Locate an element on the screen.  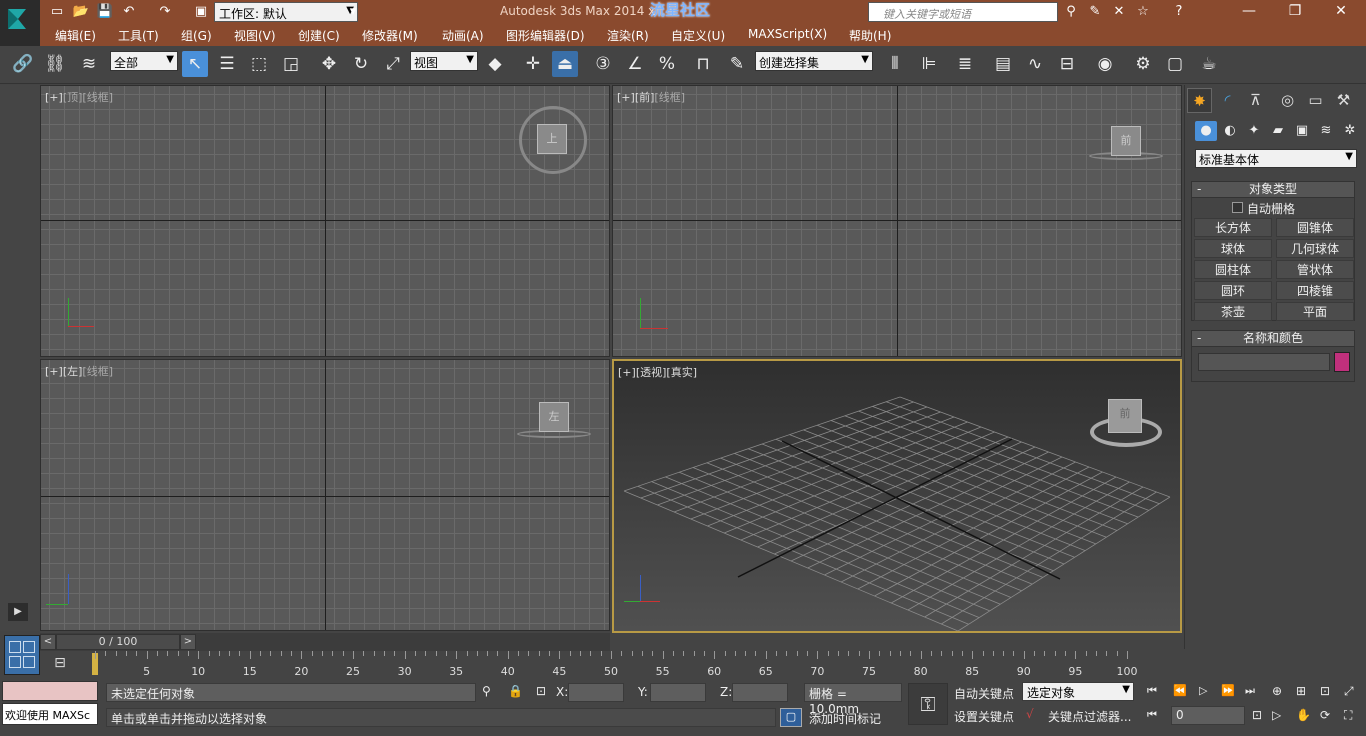
graphite-modeling-icon: ▤ is located at coordinates (1003, 64).